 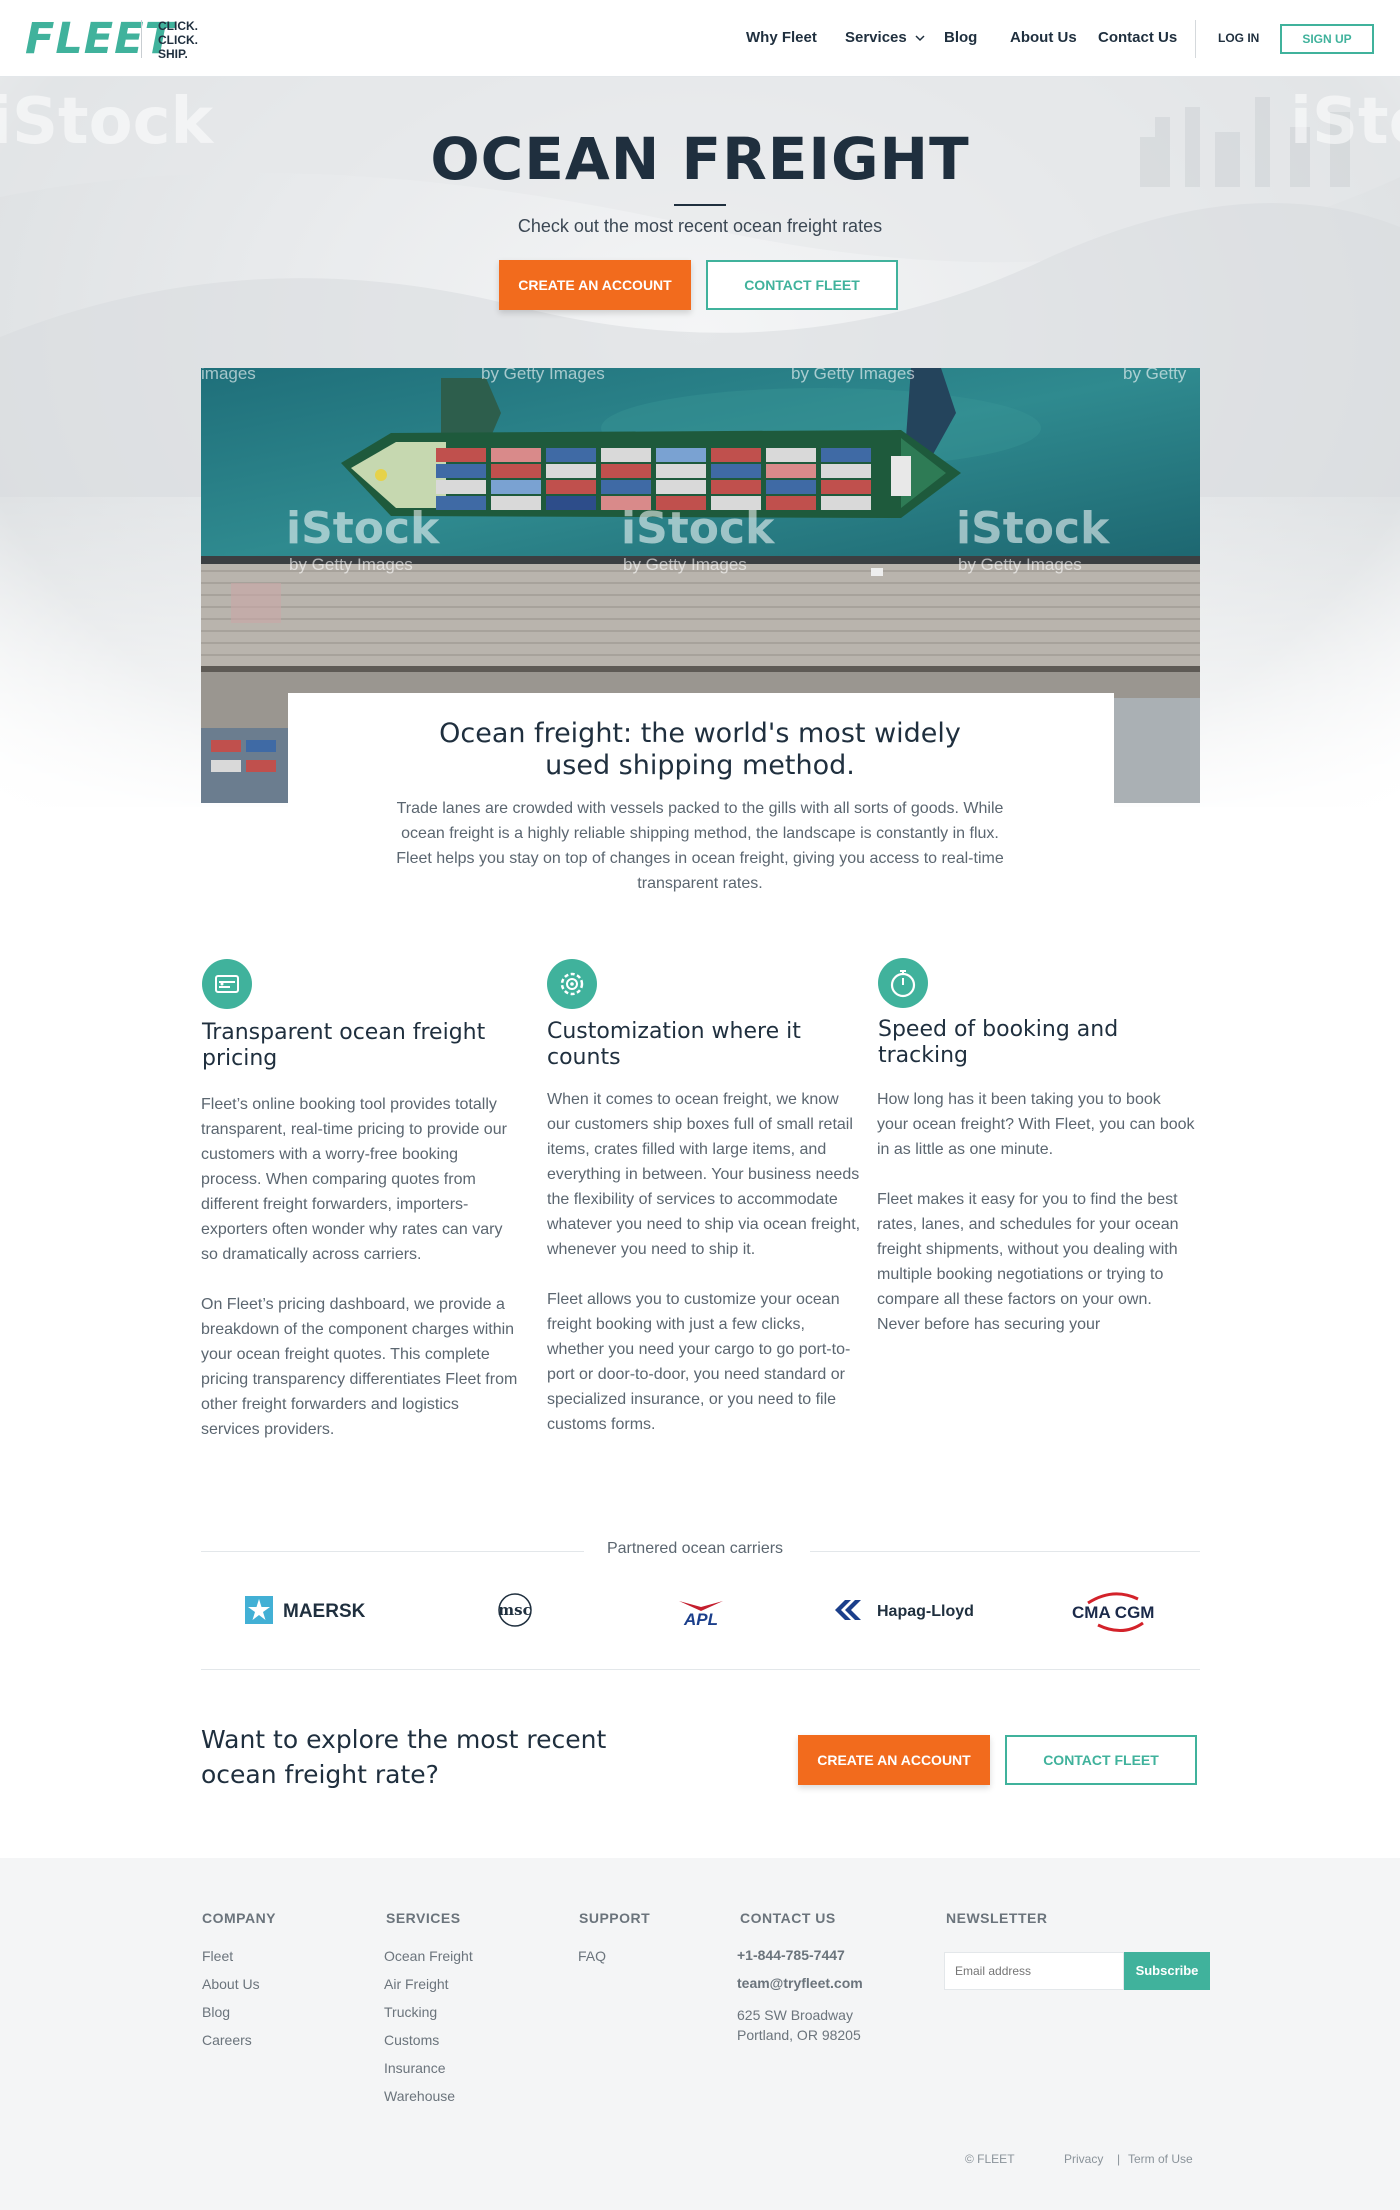 I want to click on footer-phone: +1-844-785-7447, so click(x=791, y=1955).